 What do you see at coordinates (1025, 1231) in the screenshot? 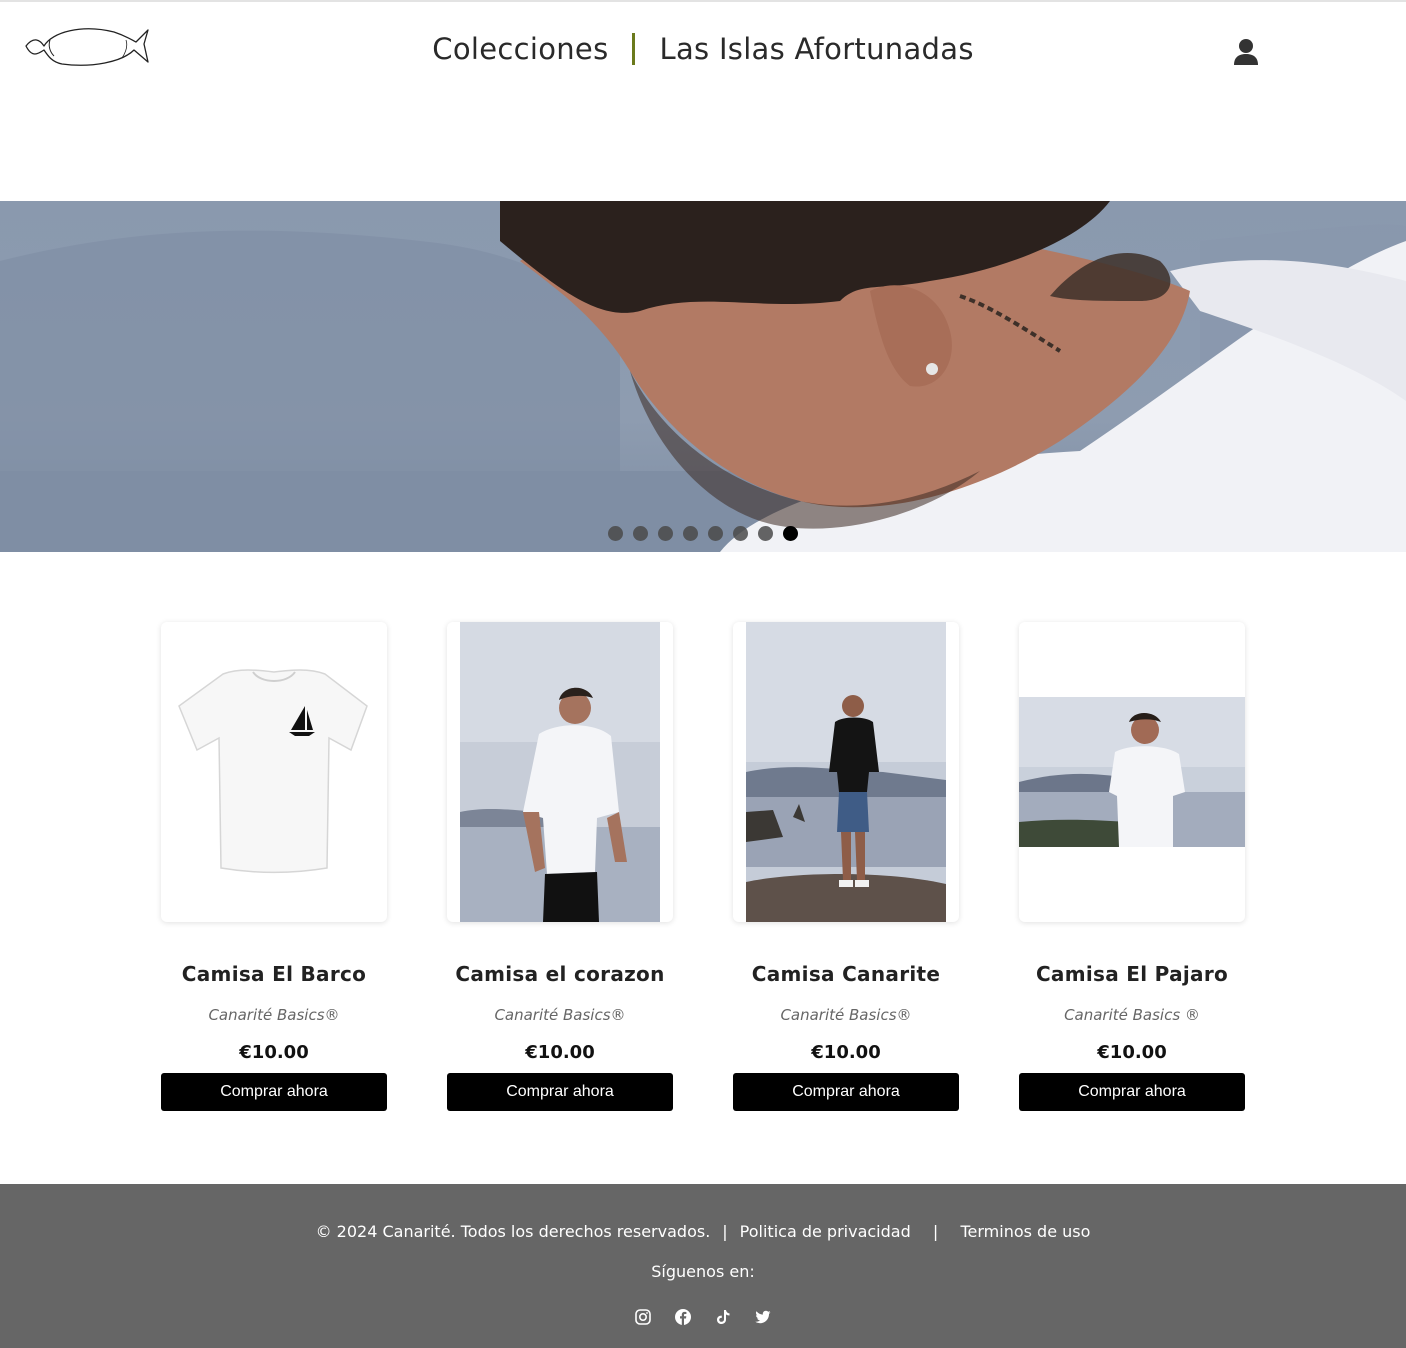
I see `terms-link: Terminos de uso` at bounding box center [1025, 1231].